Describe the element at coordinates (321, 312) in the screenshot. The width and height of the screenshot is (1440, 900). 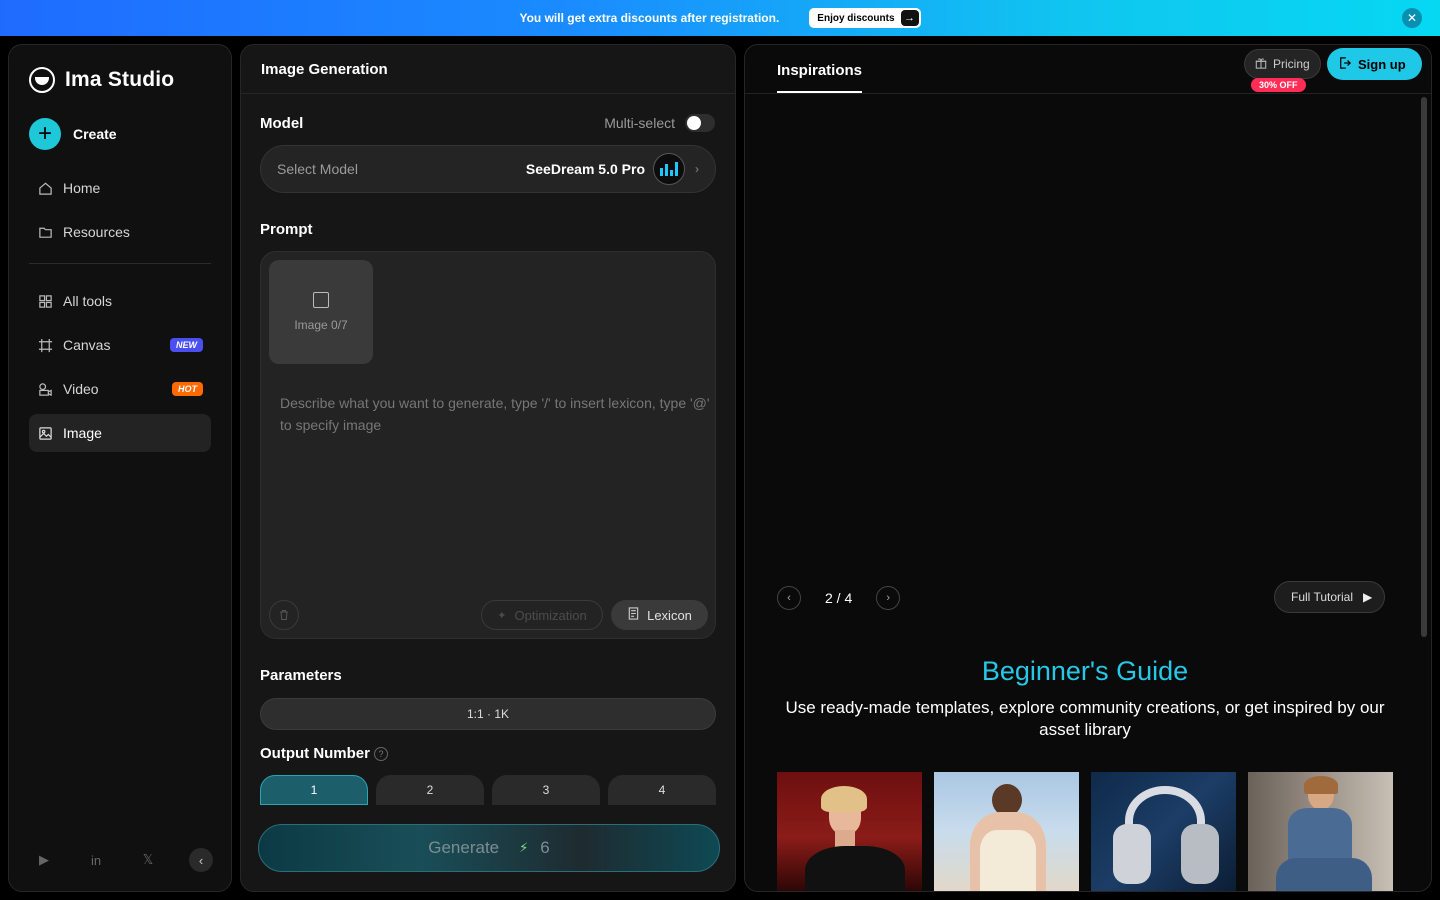
I see `image-upload-slot: Image 0/7` at that location.